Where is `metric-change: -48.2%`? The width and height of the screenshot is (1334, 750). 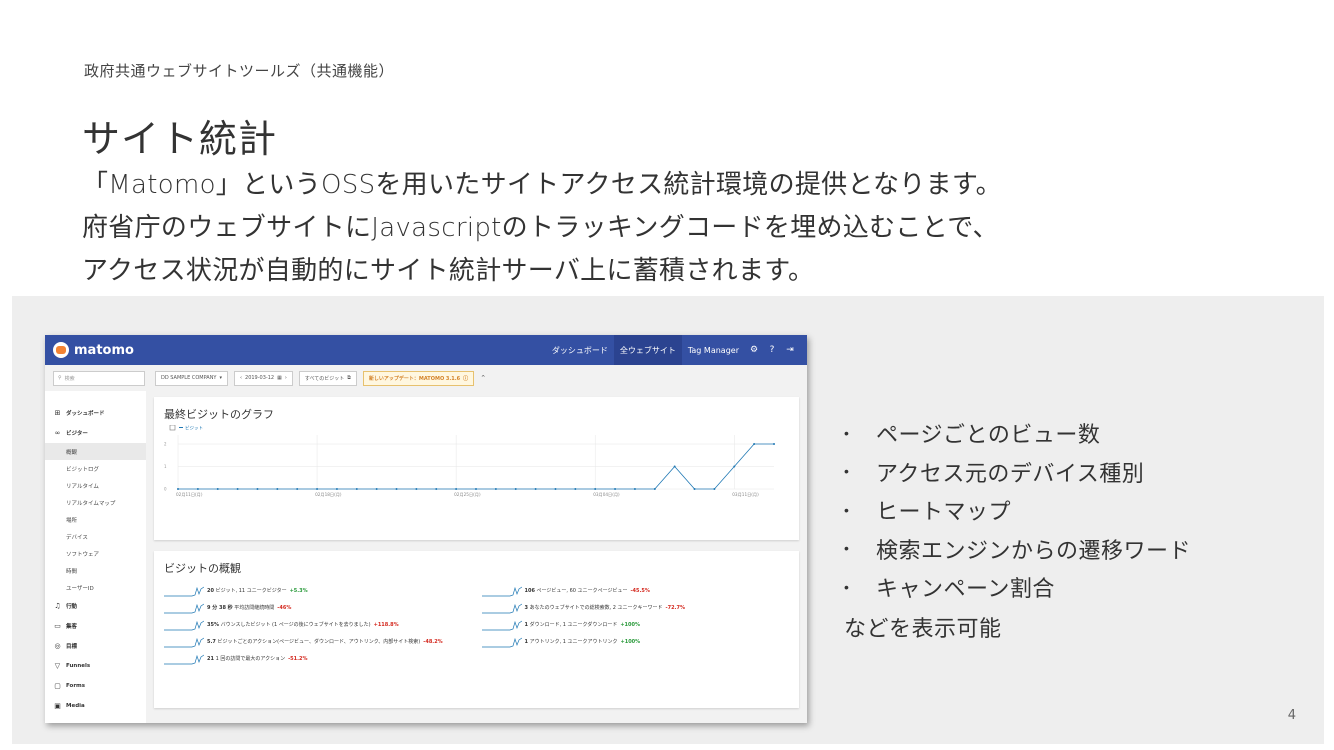
metric-change: -48.2% is located at coordinates (433, 642).